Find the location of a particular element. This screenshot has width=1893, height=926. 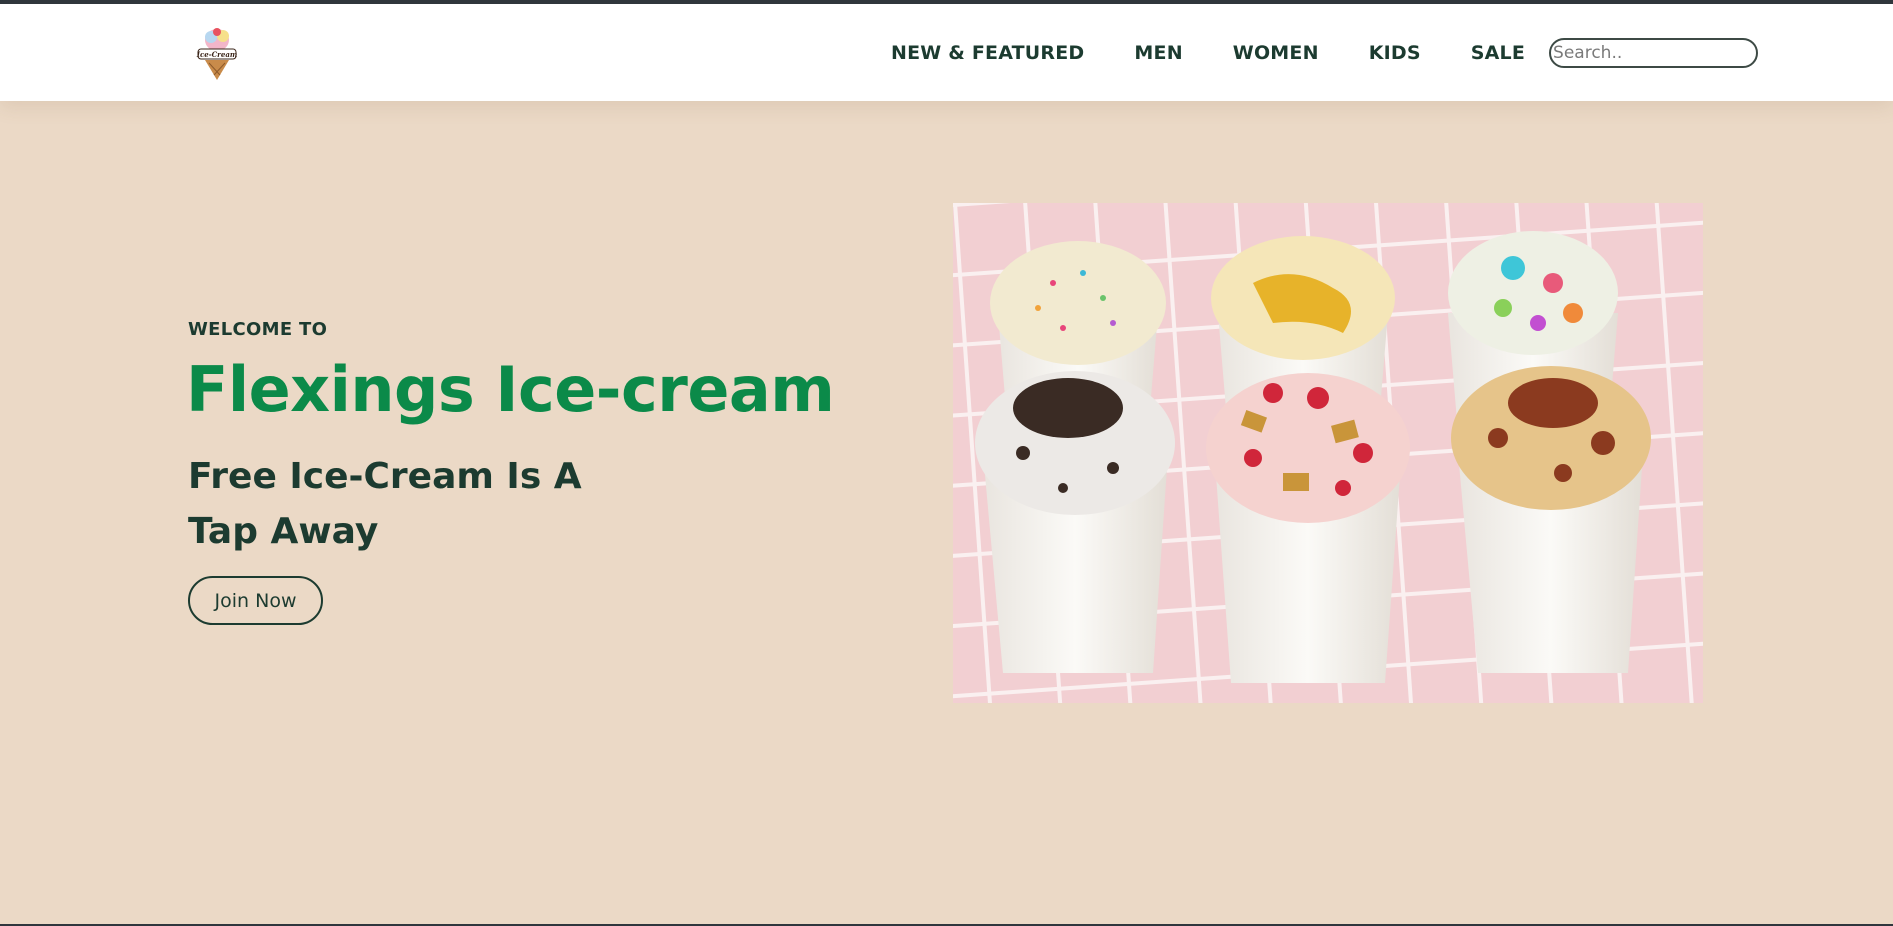

cup-strawberry-graham is located at coordinates (1308, 528).